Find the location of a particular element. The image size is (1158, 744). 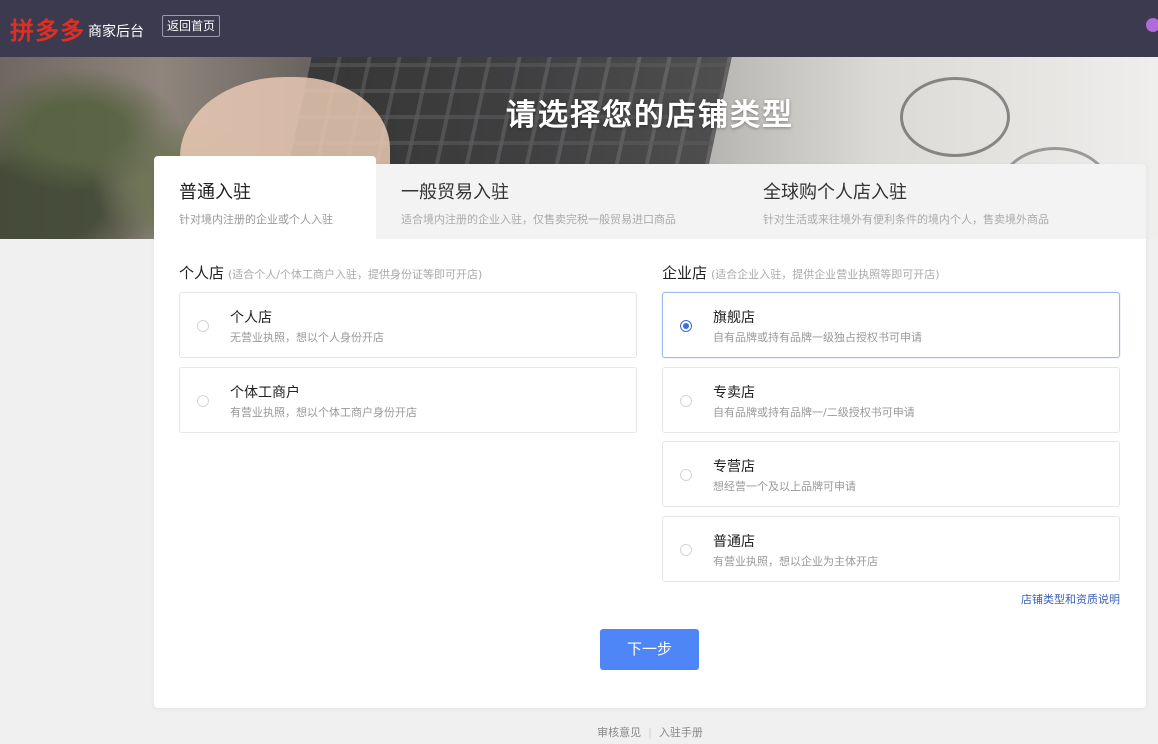

tab-general-trade-entry: 一般贸易入驻 适合境内注册的企业入驻，仅售卖完税一般贸易进口商品 is located at coordinates (571, 201).